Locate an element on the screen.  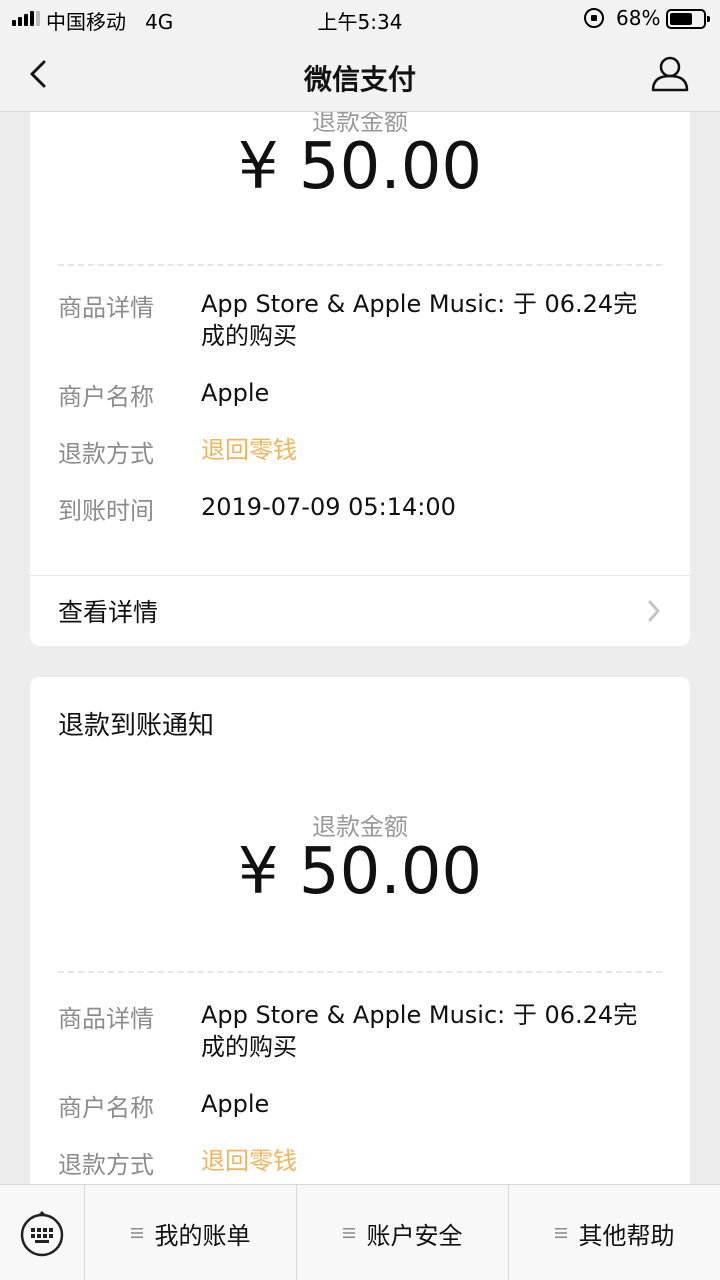
bottom-menu-bar: 我的账单 账户安全 其他帮助 is located at coordinates (360, 1232).